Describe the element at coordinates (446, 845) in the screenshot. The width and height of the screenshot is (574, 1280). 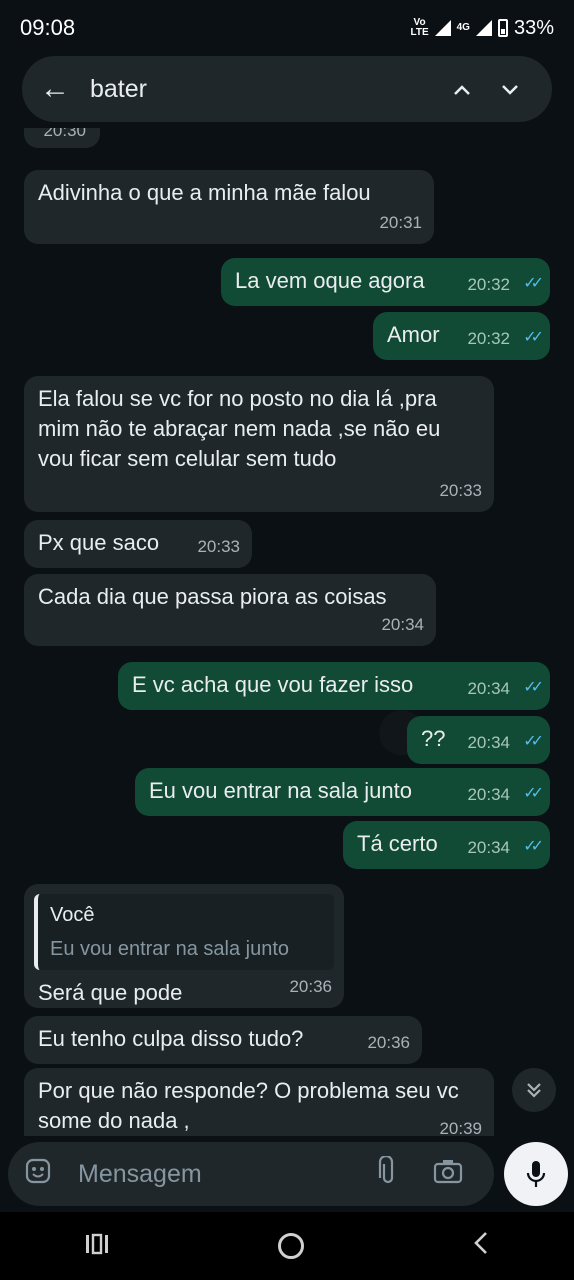
I see `message-bubble: Tá certo 20:34 ✓✓` at that location.